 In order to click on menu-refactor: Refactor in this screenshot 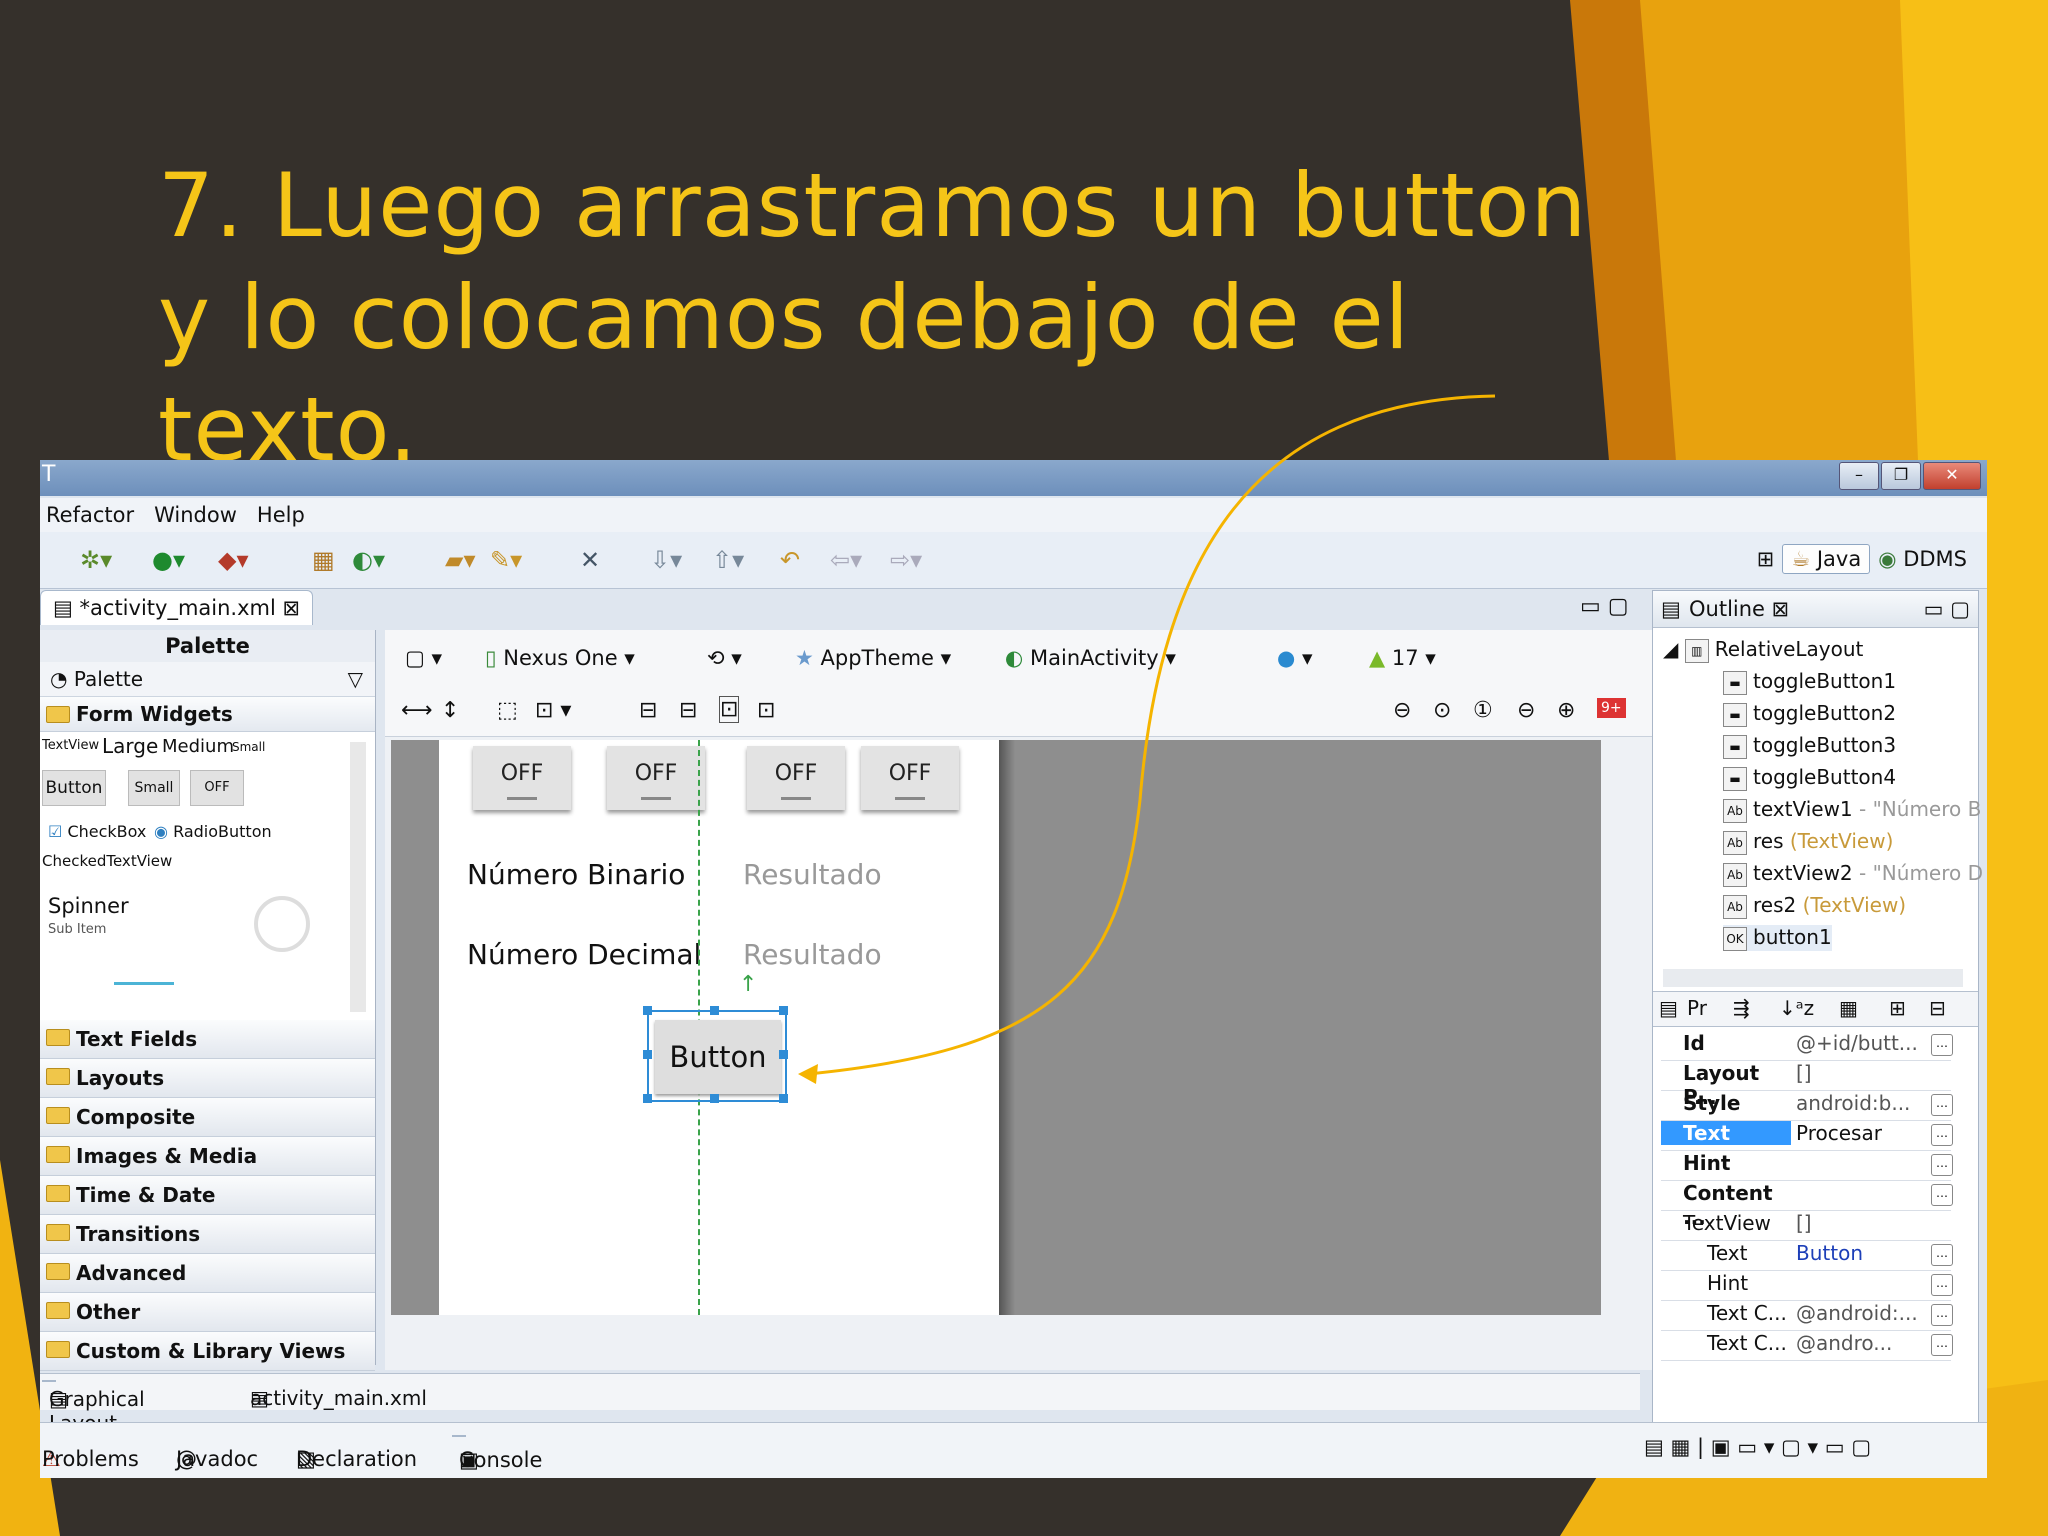, I will do `click(90, 515)`.